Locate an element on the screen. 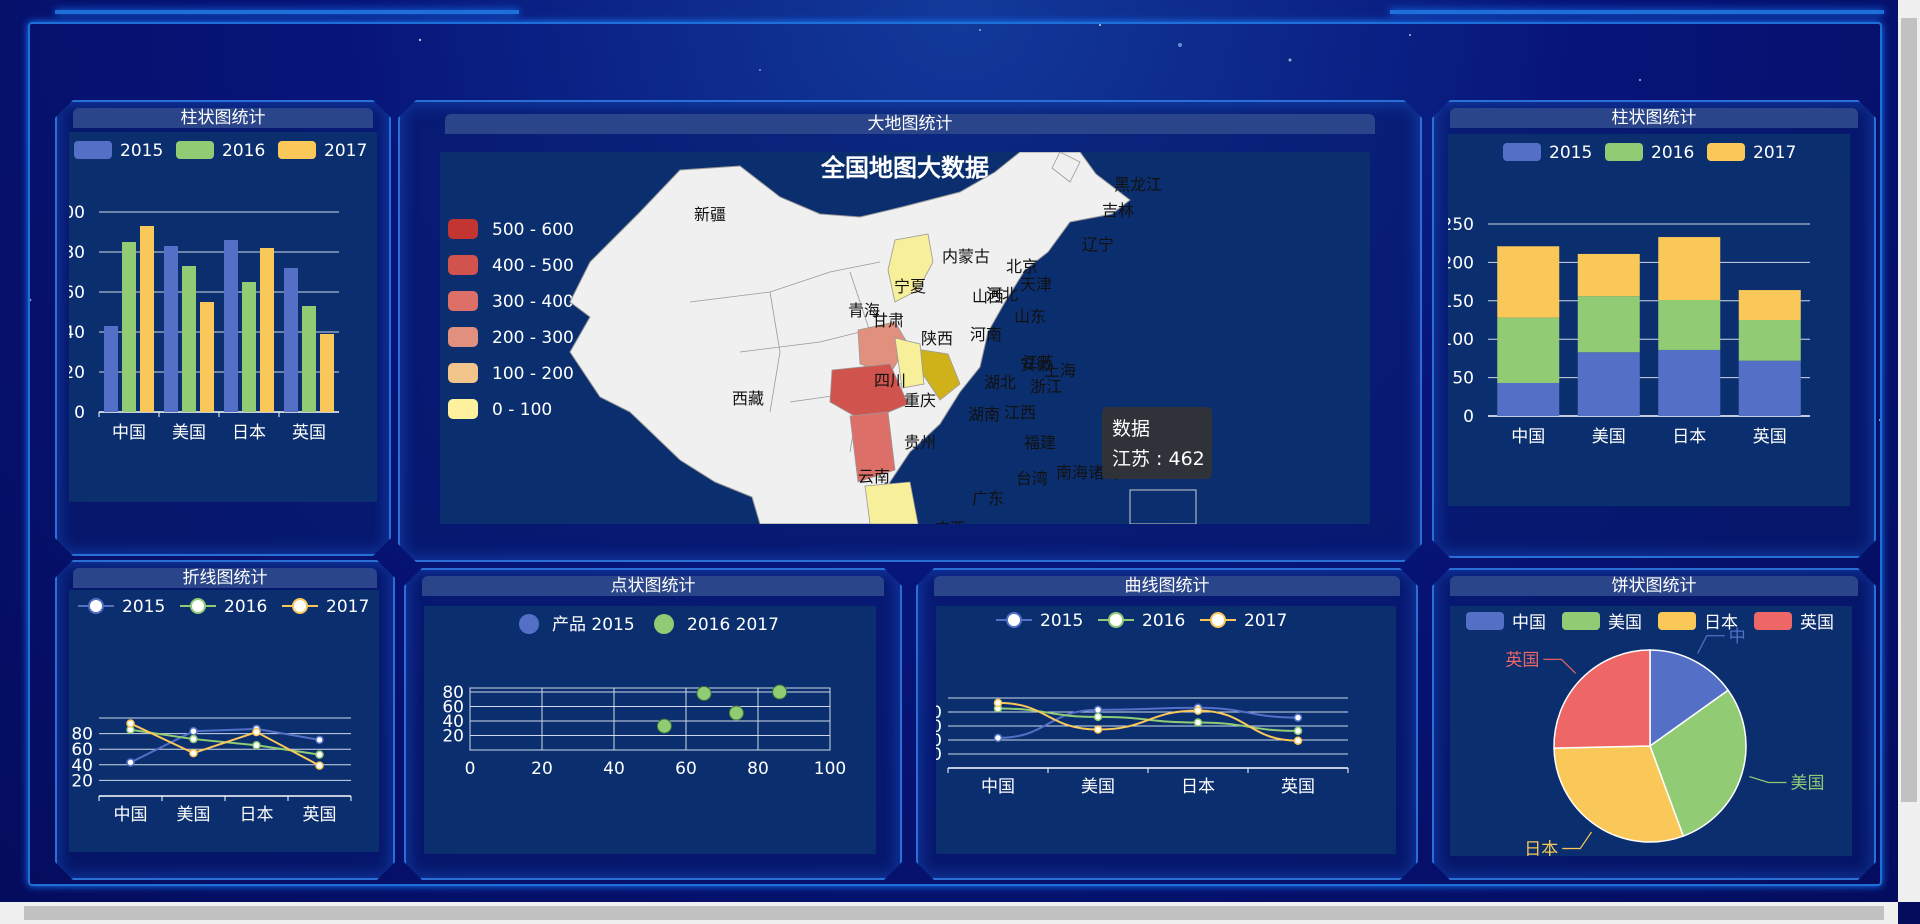  pie-outer-label: 美国 is located at coordinates (1808, 783).